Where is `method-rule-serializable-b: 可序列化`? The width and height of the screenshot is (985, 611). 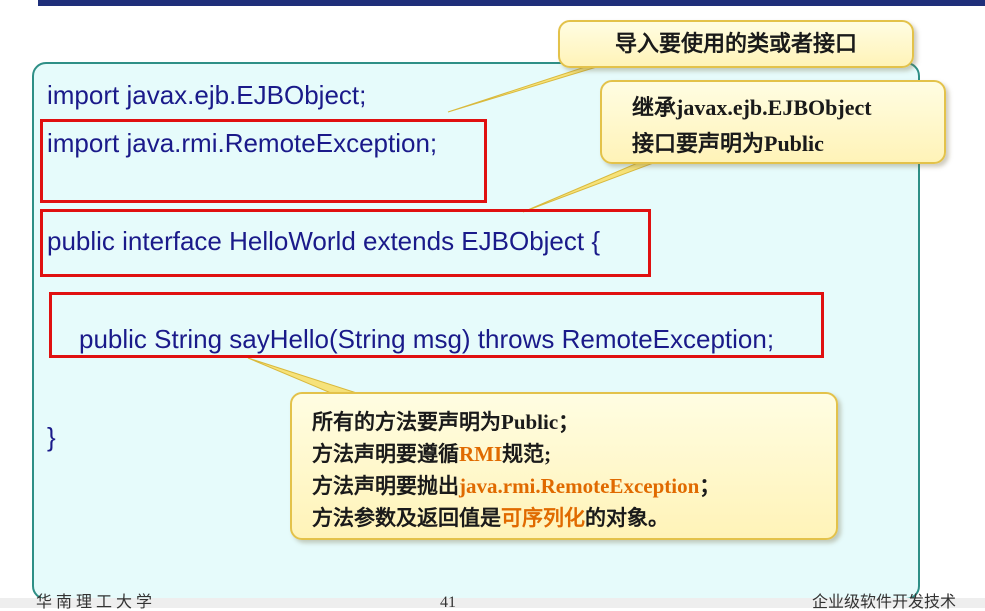
method-rule-serializable-b: 可序列化 is located at coordinates (543, 518).